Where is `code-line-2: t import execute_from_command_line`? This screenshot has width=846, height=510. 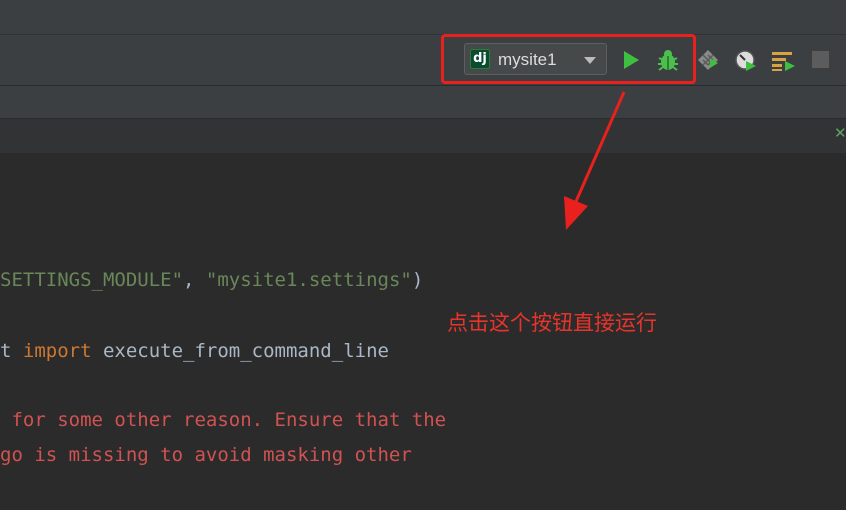 code-line-2: t import execute_from_command_line is located at coordinates (194, 351).